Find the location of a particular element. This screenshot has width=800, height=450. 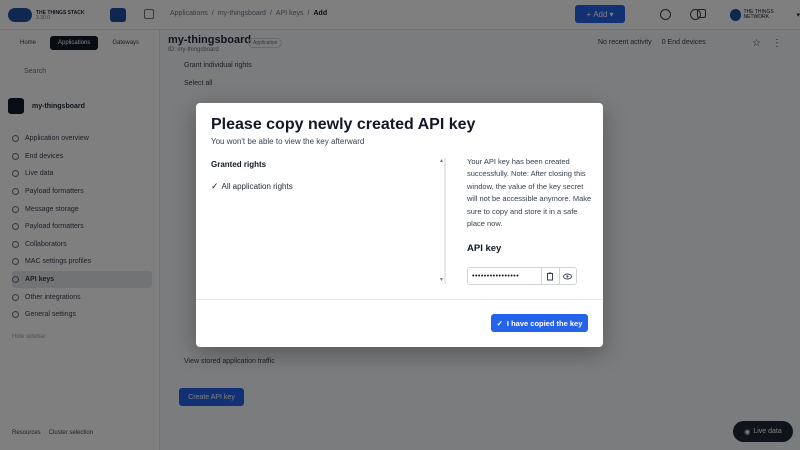

scrollbar is located at coordinates (445, 221).